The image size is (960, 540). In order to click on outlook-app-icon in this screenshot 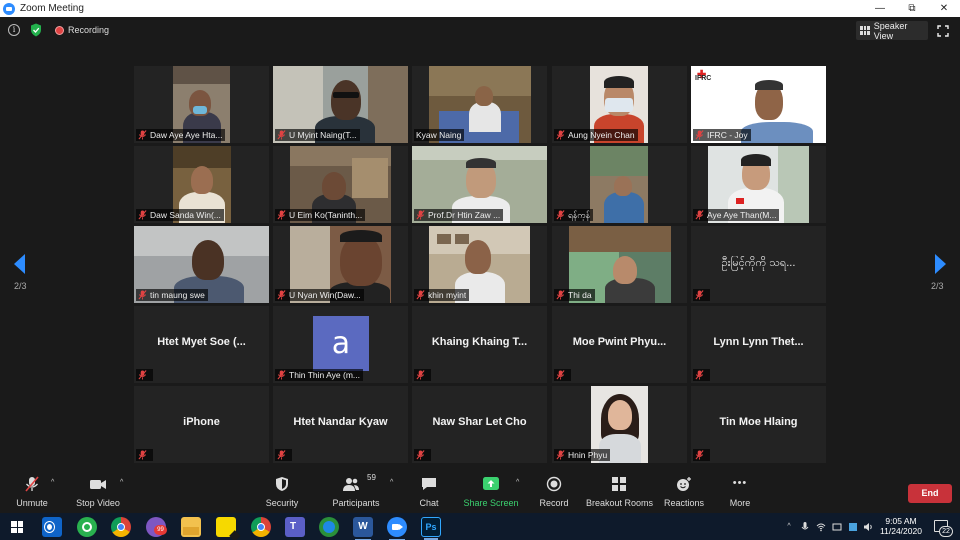, I will do `click(52, 527)`.